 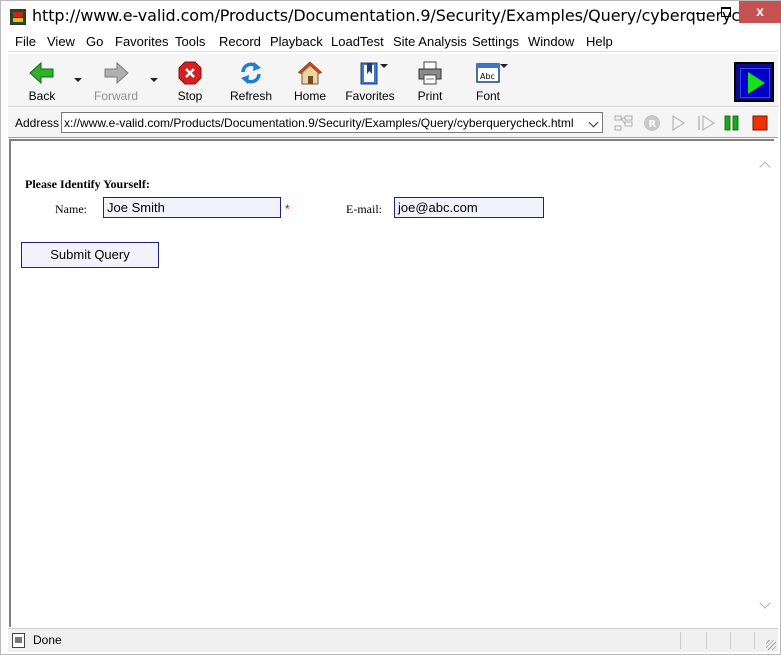 What do you see at coordinates (760, 123) in the screenshot?
I see `stop-recording-icon` at bounding box center [760, 123].